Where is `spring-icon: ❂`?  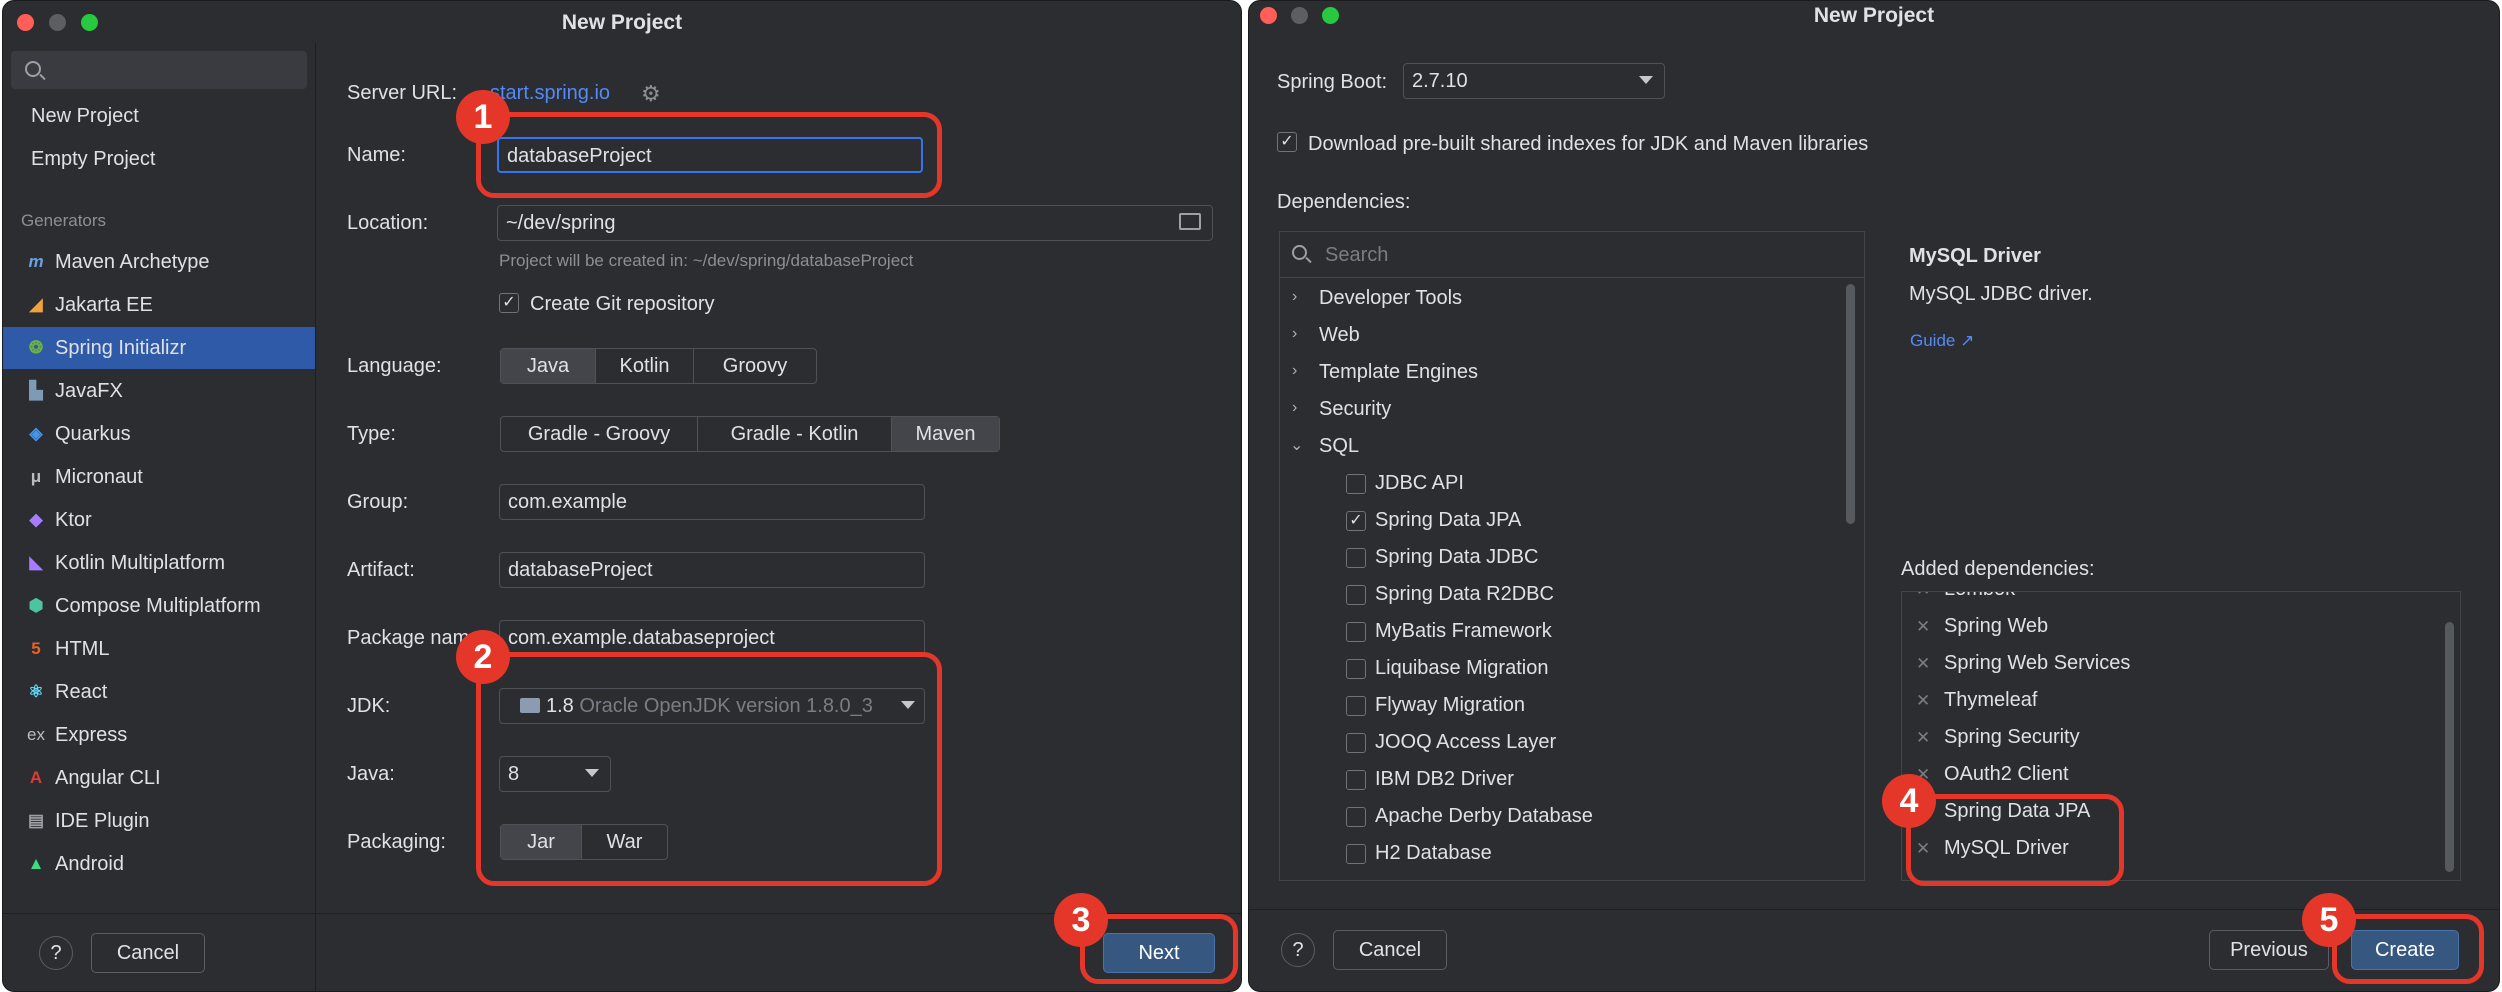 spring-icon: ❂ is located at coordinates (36, 347).